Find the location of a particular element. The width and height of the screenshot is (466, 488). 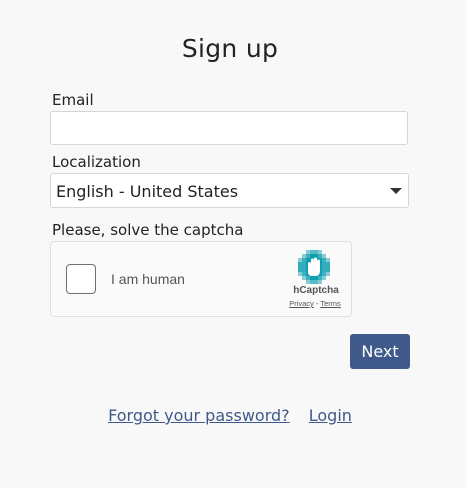

hcaptcha-logo-icon is located at coordinates (314, 267).